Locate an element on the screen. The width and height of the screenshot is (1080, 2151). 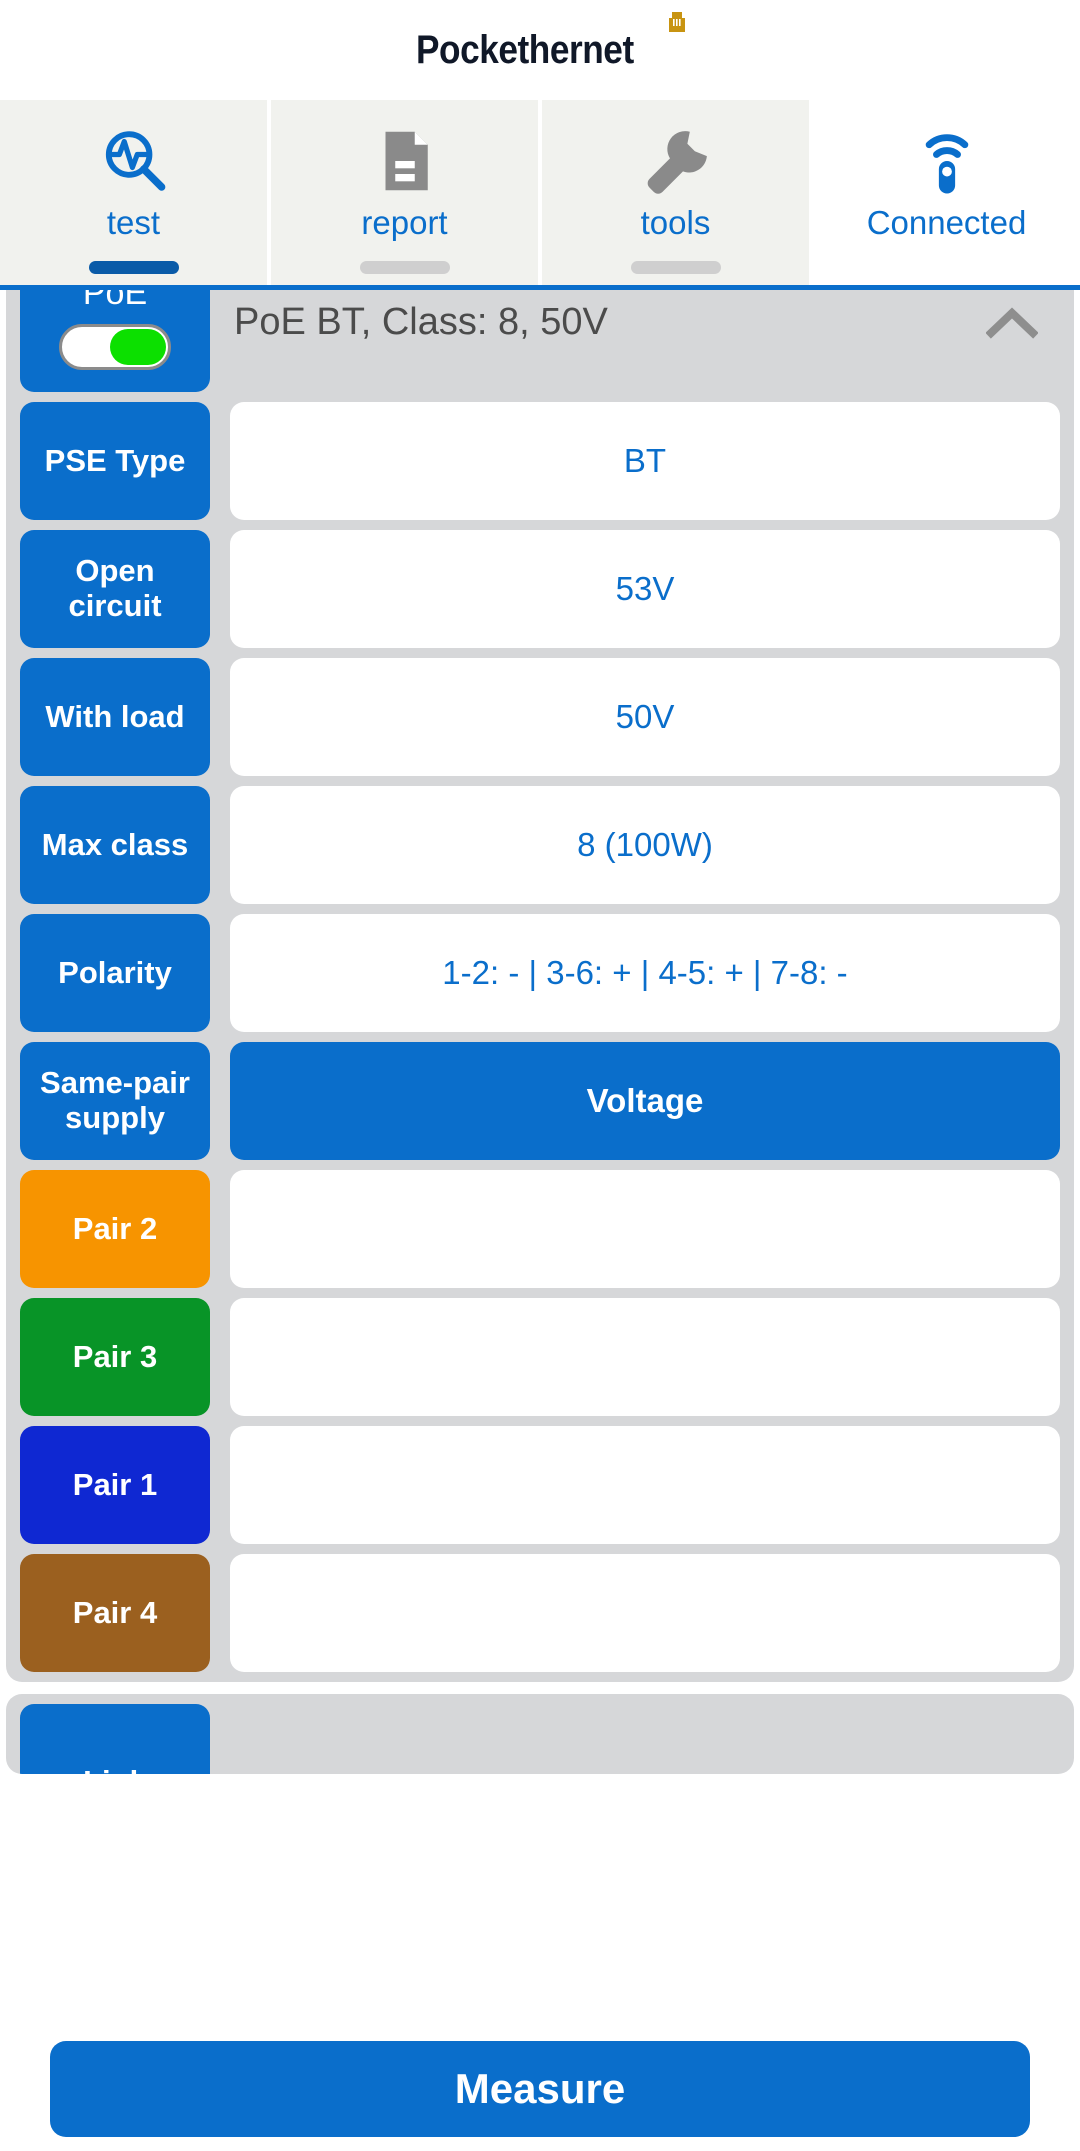
row-value-with-load: 50V is located at coordinates (645, 717).